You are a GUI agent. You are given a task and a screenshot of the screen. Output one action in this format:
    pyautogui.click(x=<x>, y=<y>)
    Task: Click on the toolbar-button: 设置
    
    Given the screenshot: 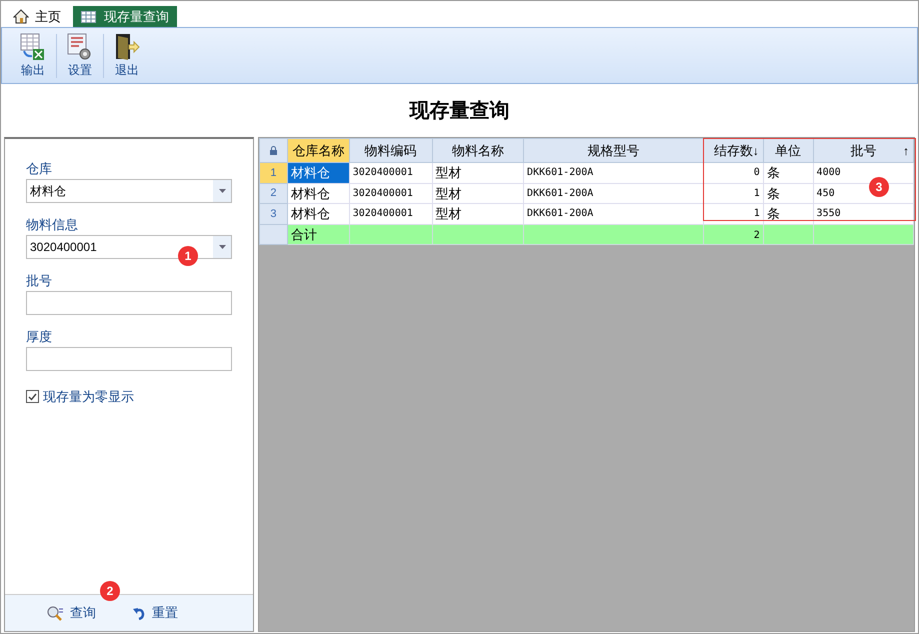 What is the action you would take?
    pyautogui.click(x=80, y=55)
    